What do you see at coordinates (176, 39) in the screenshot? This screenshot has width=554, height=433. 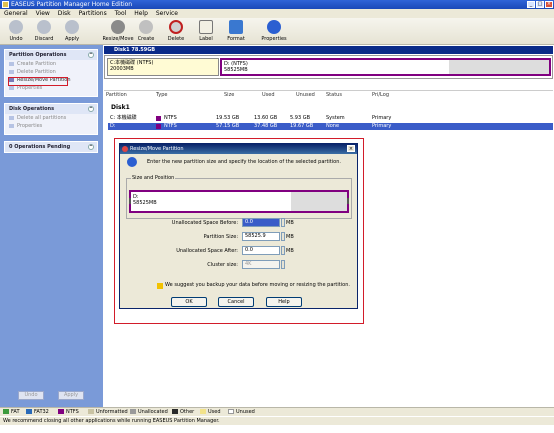 I see `delete-label: Delete` at bounding box center [176, 39].